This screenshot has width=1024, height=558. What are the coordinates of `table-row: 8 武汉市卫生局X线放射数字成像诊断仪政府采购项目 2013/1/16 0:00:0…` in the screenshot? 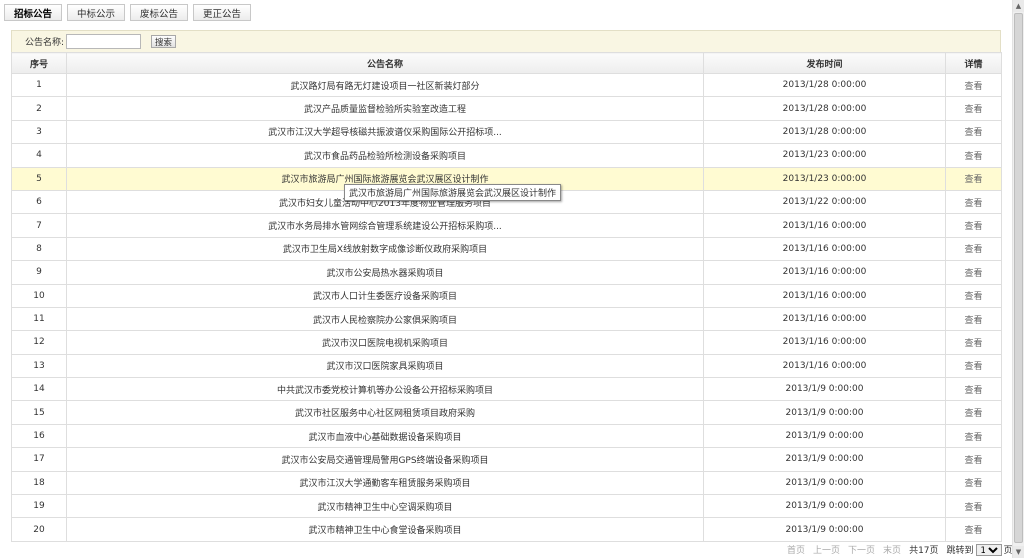 It's located at (506, 249).